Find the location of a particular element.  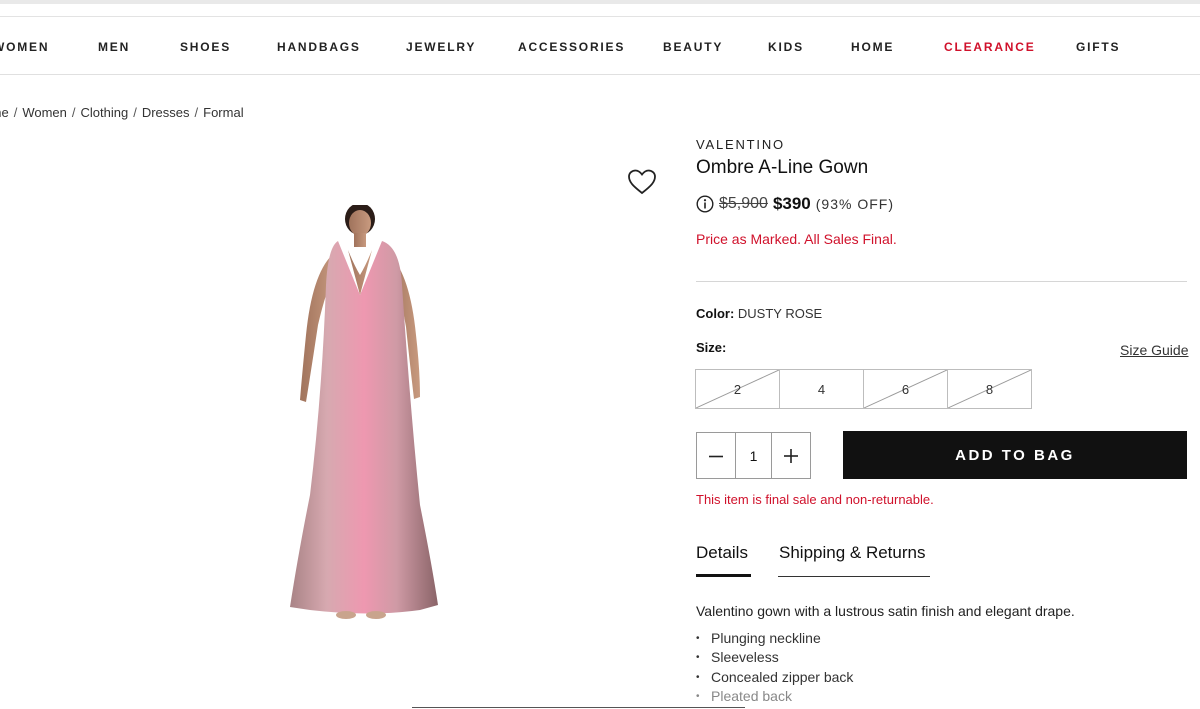

size-option-label: 8 is located at coordinates (989, 389).